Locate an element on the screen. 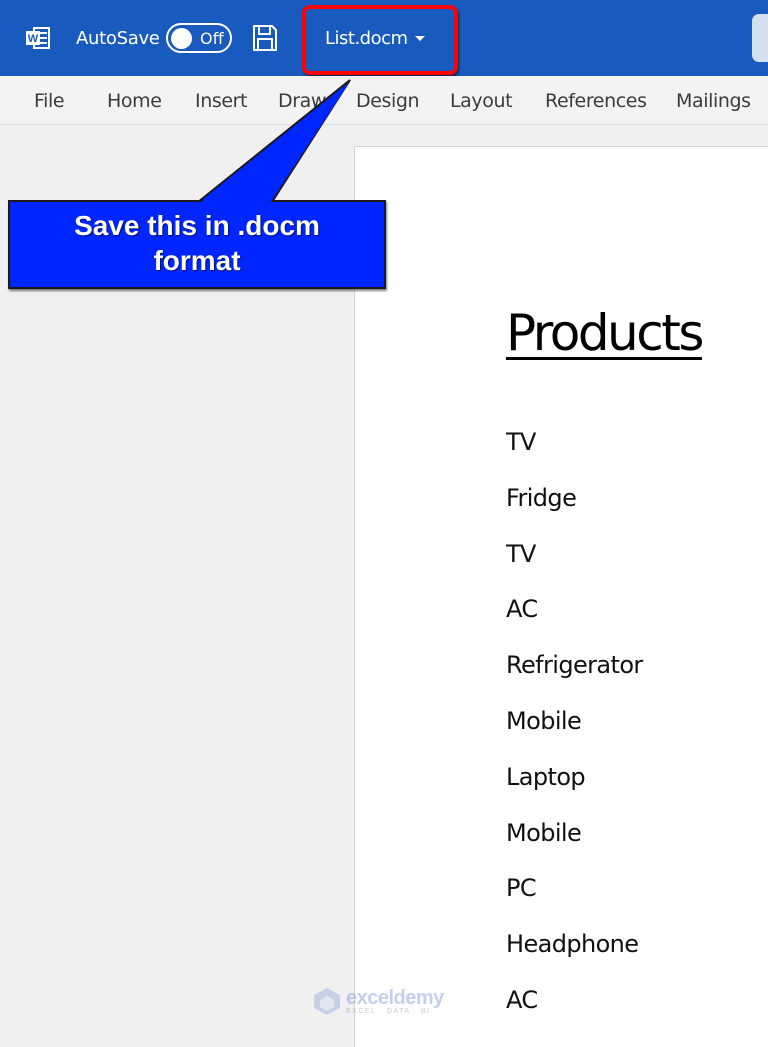  autosave-state: Off is located at coordinates (212, 38).